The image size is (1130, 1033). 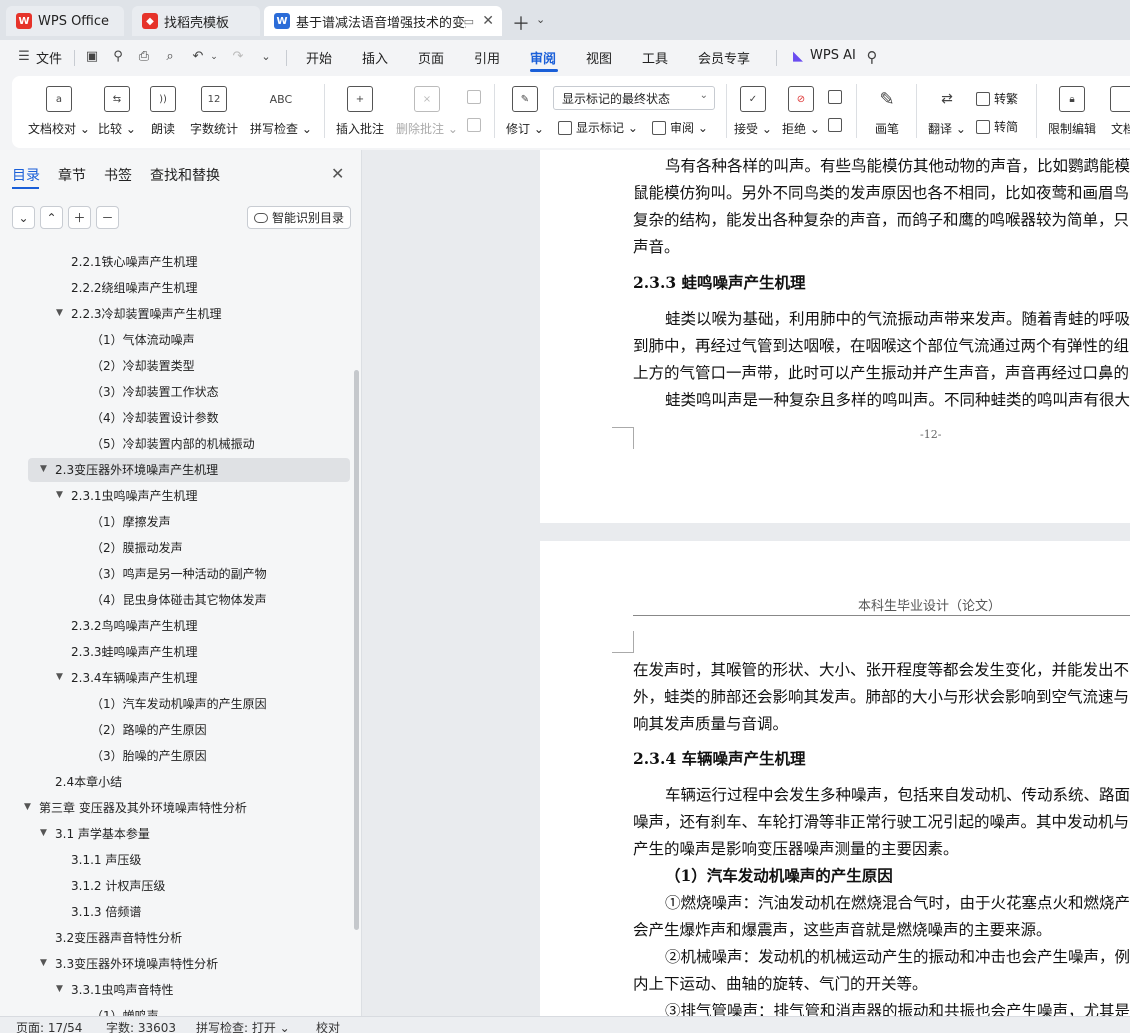 What do you see at coordinates (129, 469) in the screenshot?
I see `toc-item: ▼ 2.3变压器外环境噪声产生机理` at bounding box center [129, 469].